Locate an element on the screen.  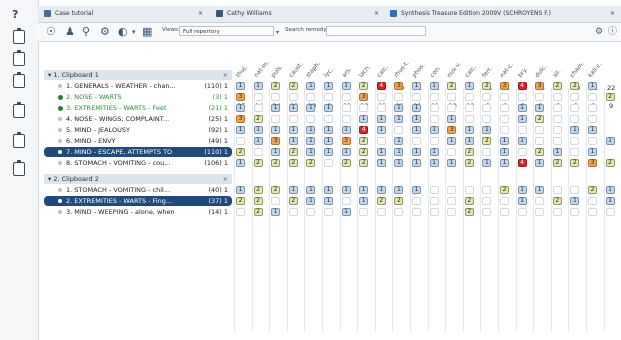
case-icon: ☉ is located at coordinates (51, 32).